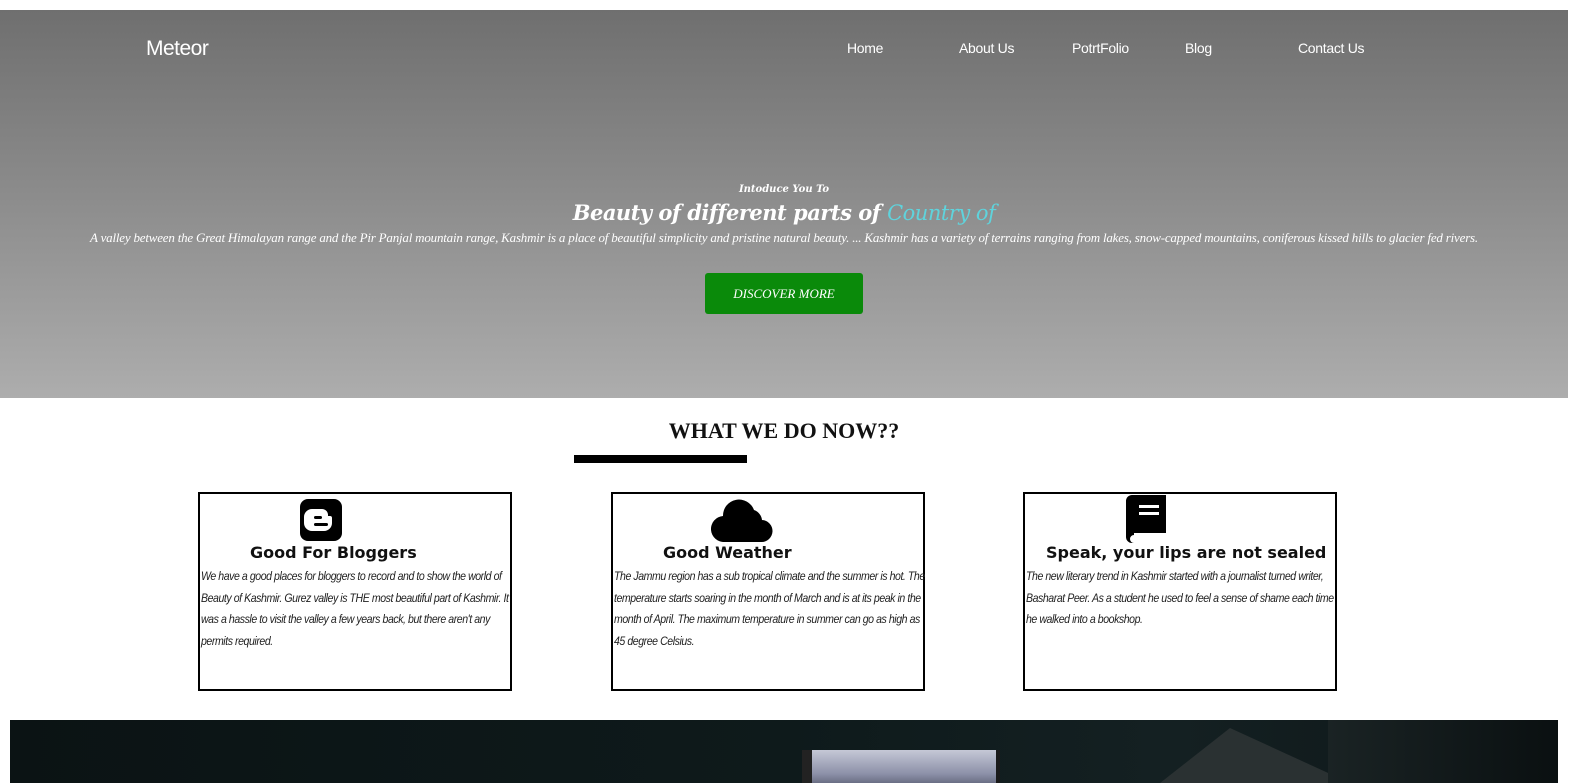 The width and height of the screenshot is (1583, 783). I want to click on section-underline, so click(660, 459).